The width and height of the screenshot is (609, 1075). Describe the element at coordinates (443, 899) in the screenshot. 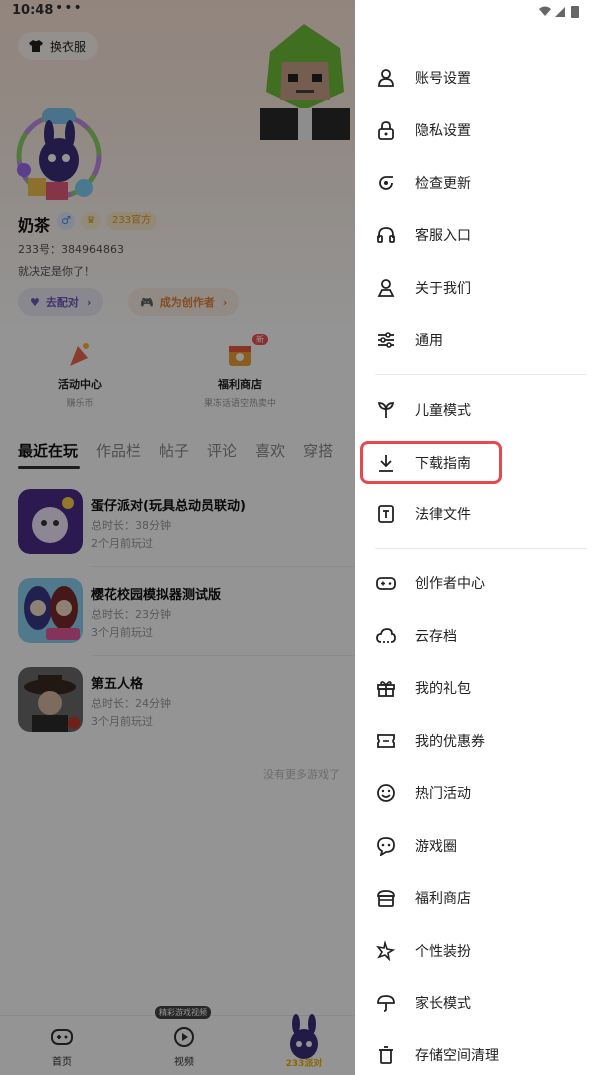

I see `menu-label: 福利商店` at that location.